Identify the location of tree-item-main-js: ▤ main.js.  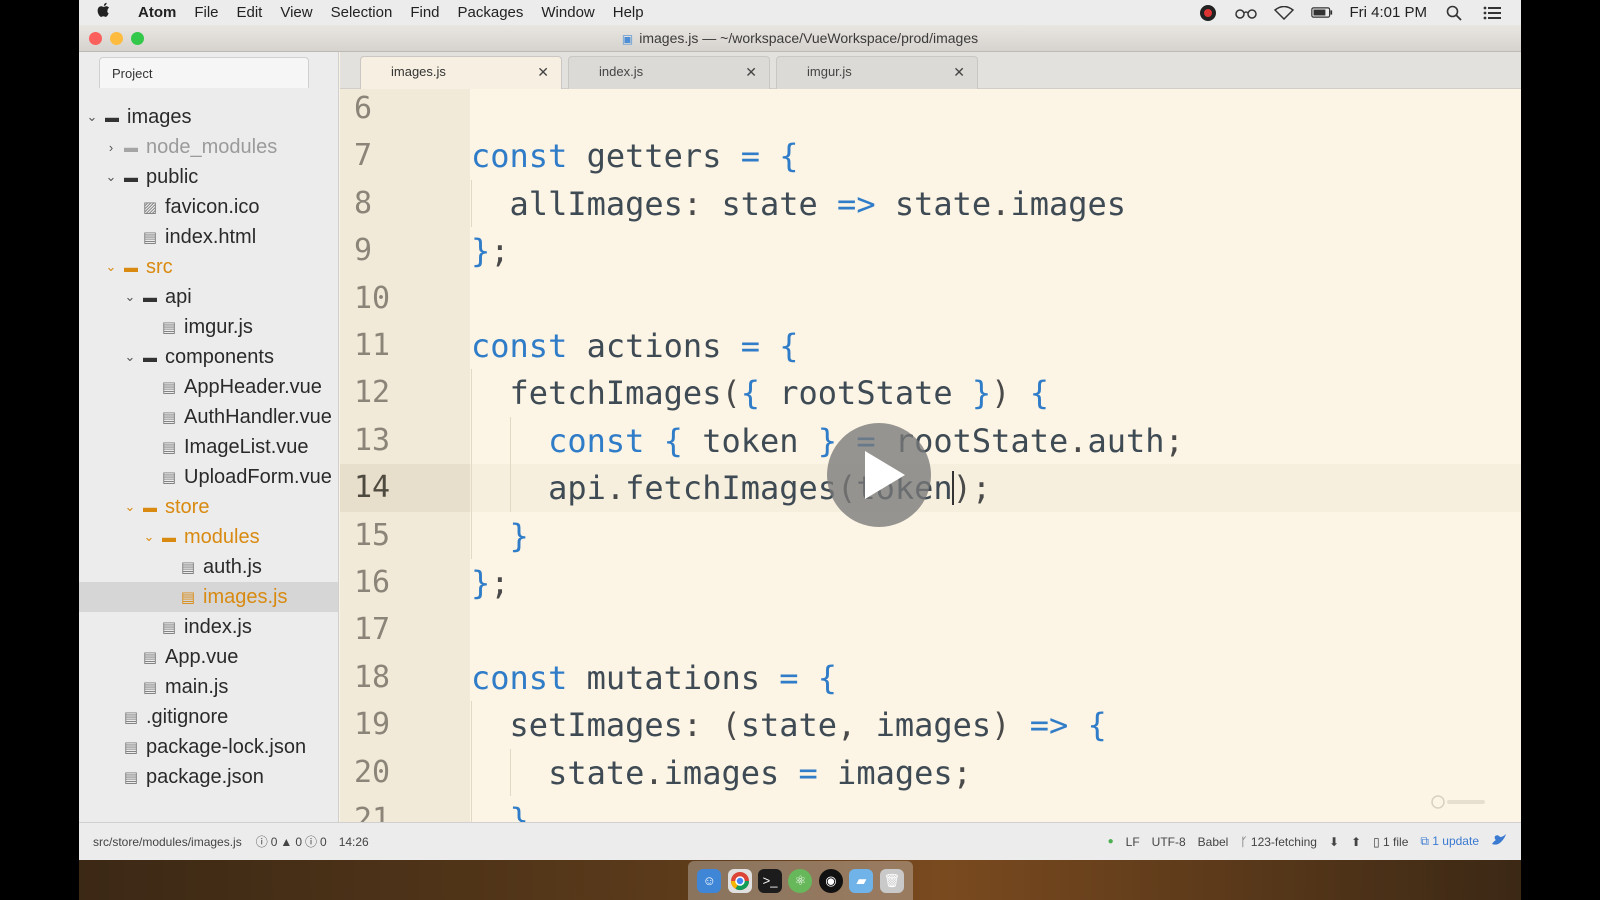
(208, 687).